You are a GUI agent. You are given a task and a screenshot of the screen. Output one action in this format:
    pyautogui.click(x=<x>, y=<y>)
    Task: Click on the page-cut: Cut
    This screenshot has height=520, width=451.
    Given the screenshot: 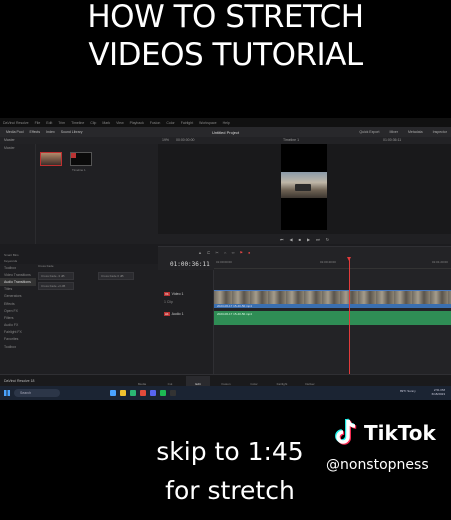 What is the action you would take?
    pyautogui.click(x=170, y=381)
    